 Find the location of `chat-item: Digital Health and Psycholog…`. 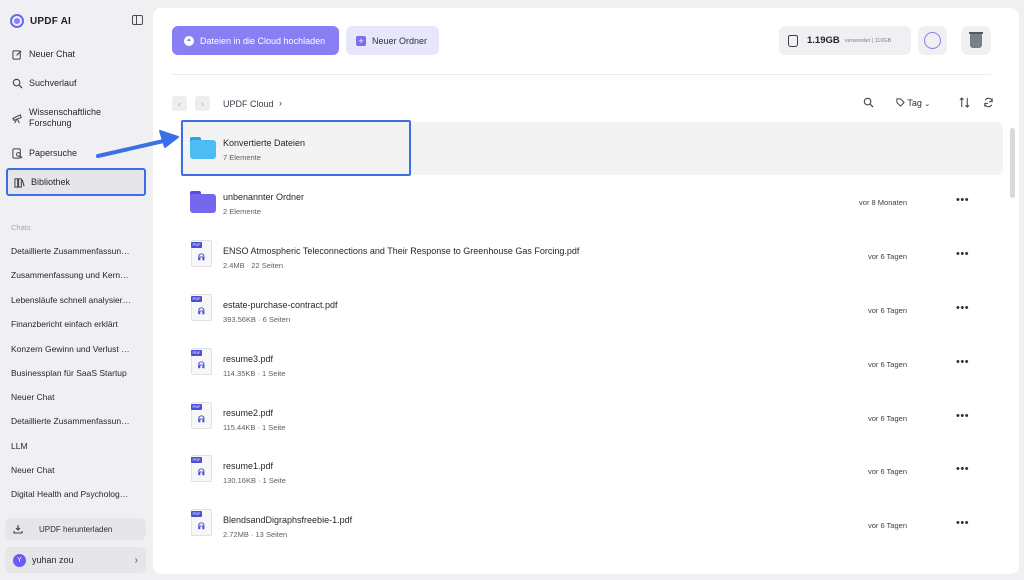

chat-item: Digital Health and Psycholog… is located at coordinates (76, 494).